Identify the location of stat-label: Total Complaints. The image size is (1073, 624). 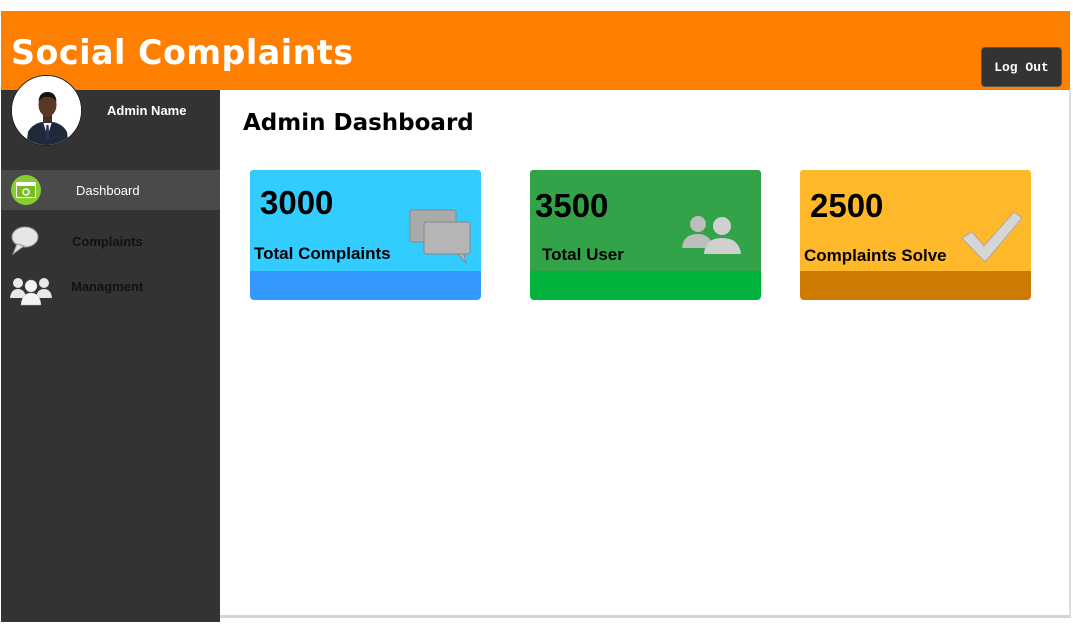
(322, 253).